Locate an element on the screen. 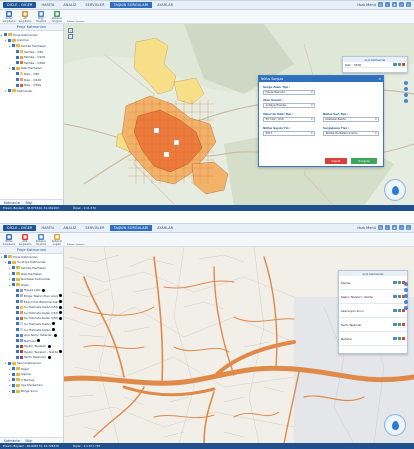 Image resolution: width=414 pixels, height=449 pixels. ribbon-button-2: ■ Kullanıcı Yönetimi is located at coordinates (41, 240).